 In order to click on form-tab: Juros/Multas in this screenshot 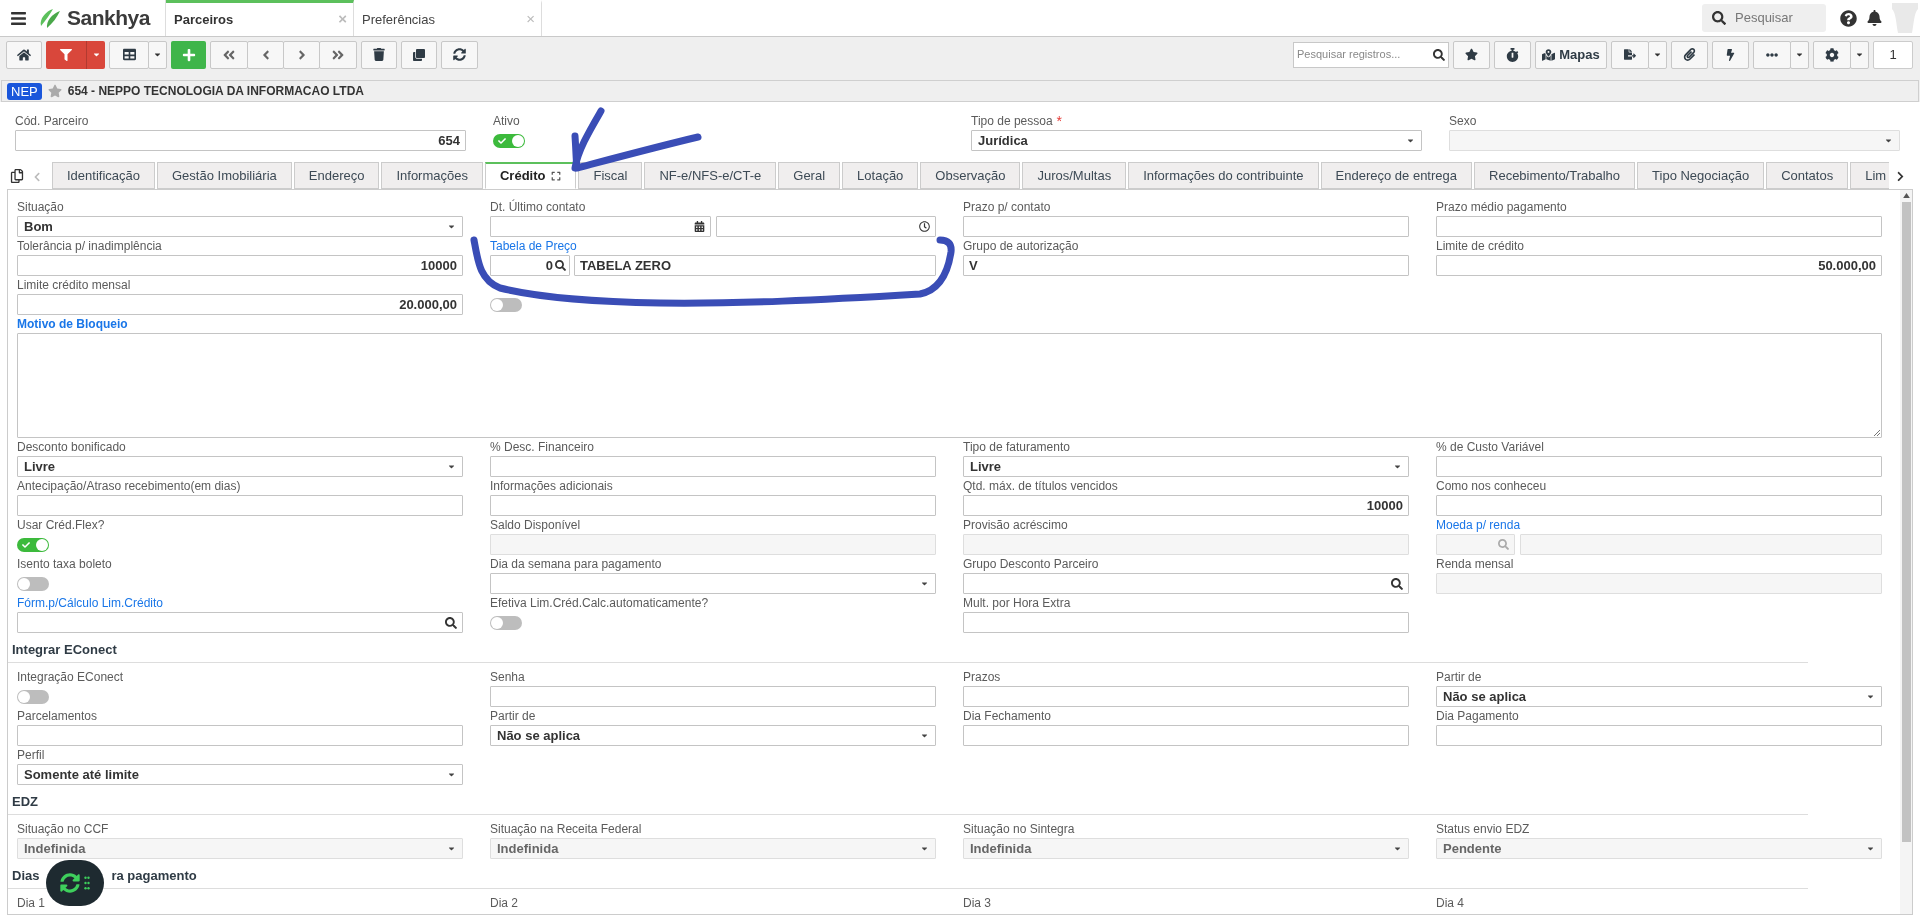, I will do `click(1074, 175)`.